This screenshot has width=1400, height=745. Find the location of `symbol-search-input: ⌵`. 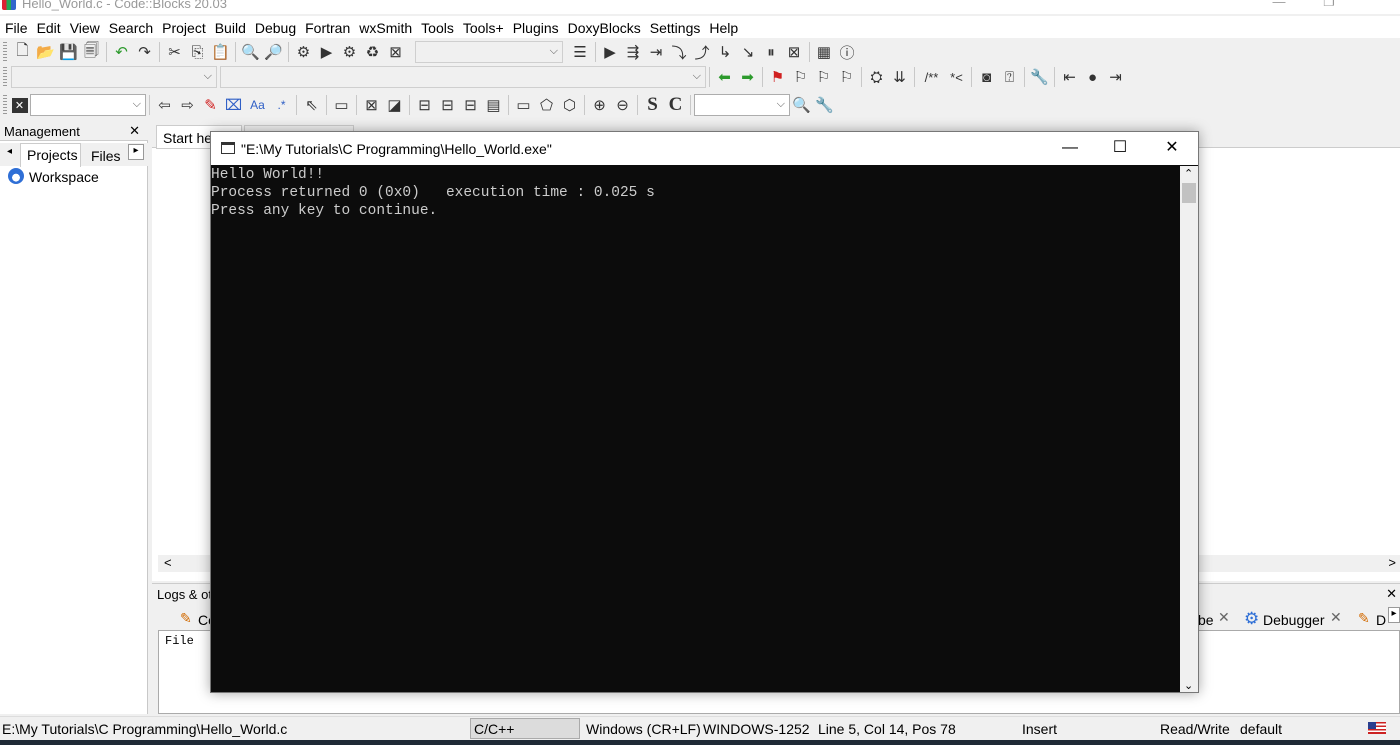

symbol-search-input: ⌵ is located at coordinates (742, 105).